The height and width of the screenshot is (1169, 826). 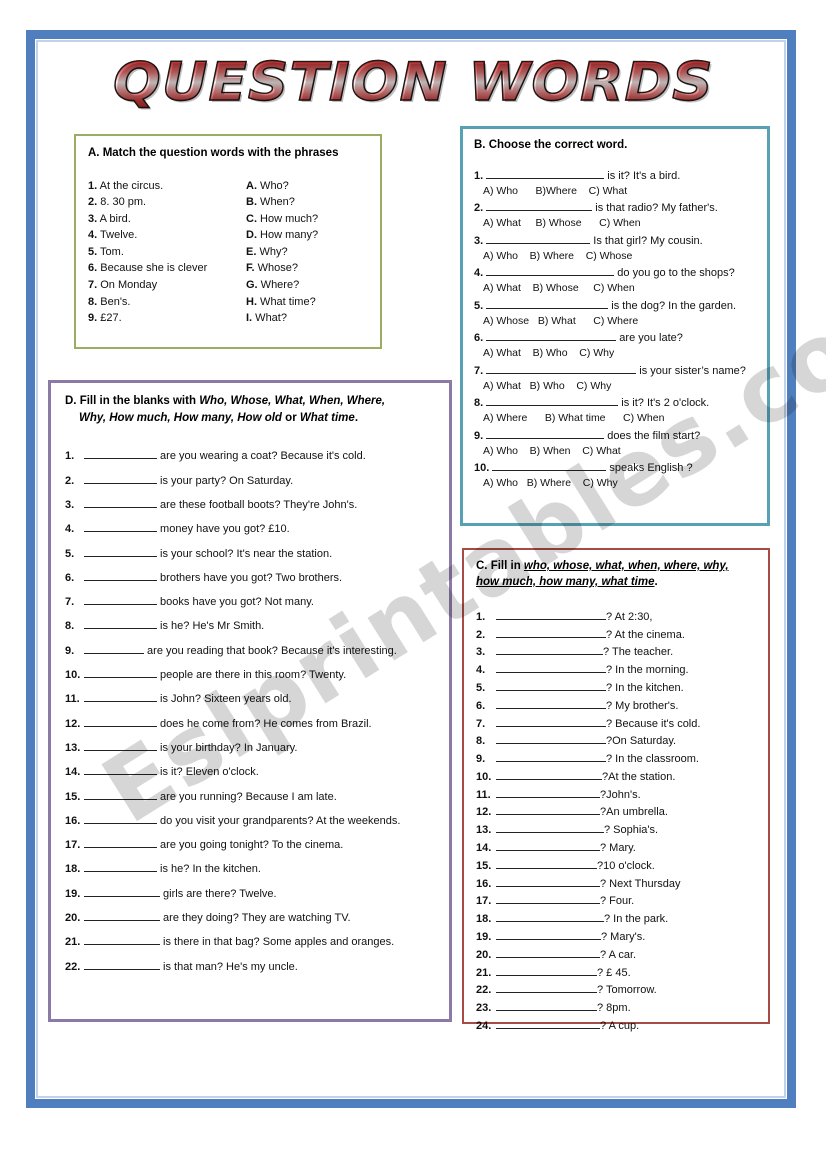 What do you see at coordinates (73, 796) in the screenshot?
I see `item-number: 15.` at bounding box center [73, 796].